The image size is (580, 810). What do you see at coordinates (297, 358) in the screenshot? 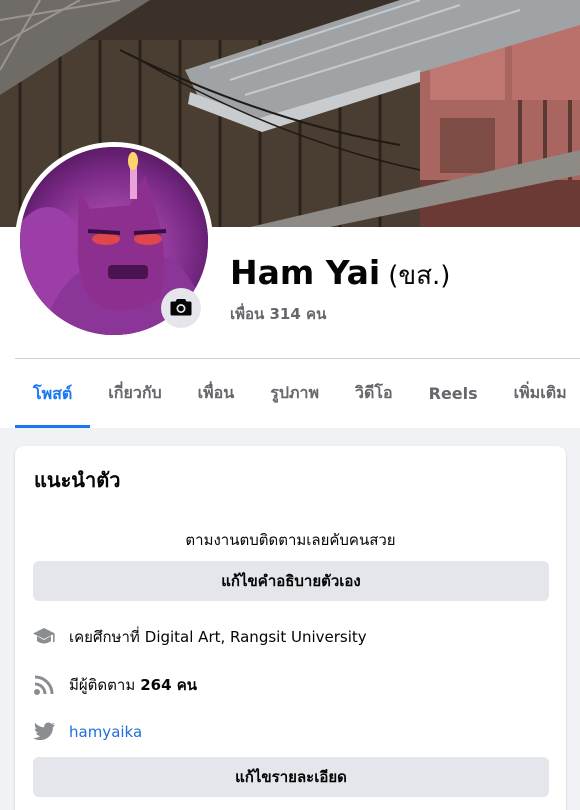
I see `header-divider` at bounding box center [297, 358].